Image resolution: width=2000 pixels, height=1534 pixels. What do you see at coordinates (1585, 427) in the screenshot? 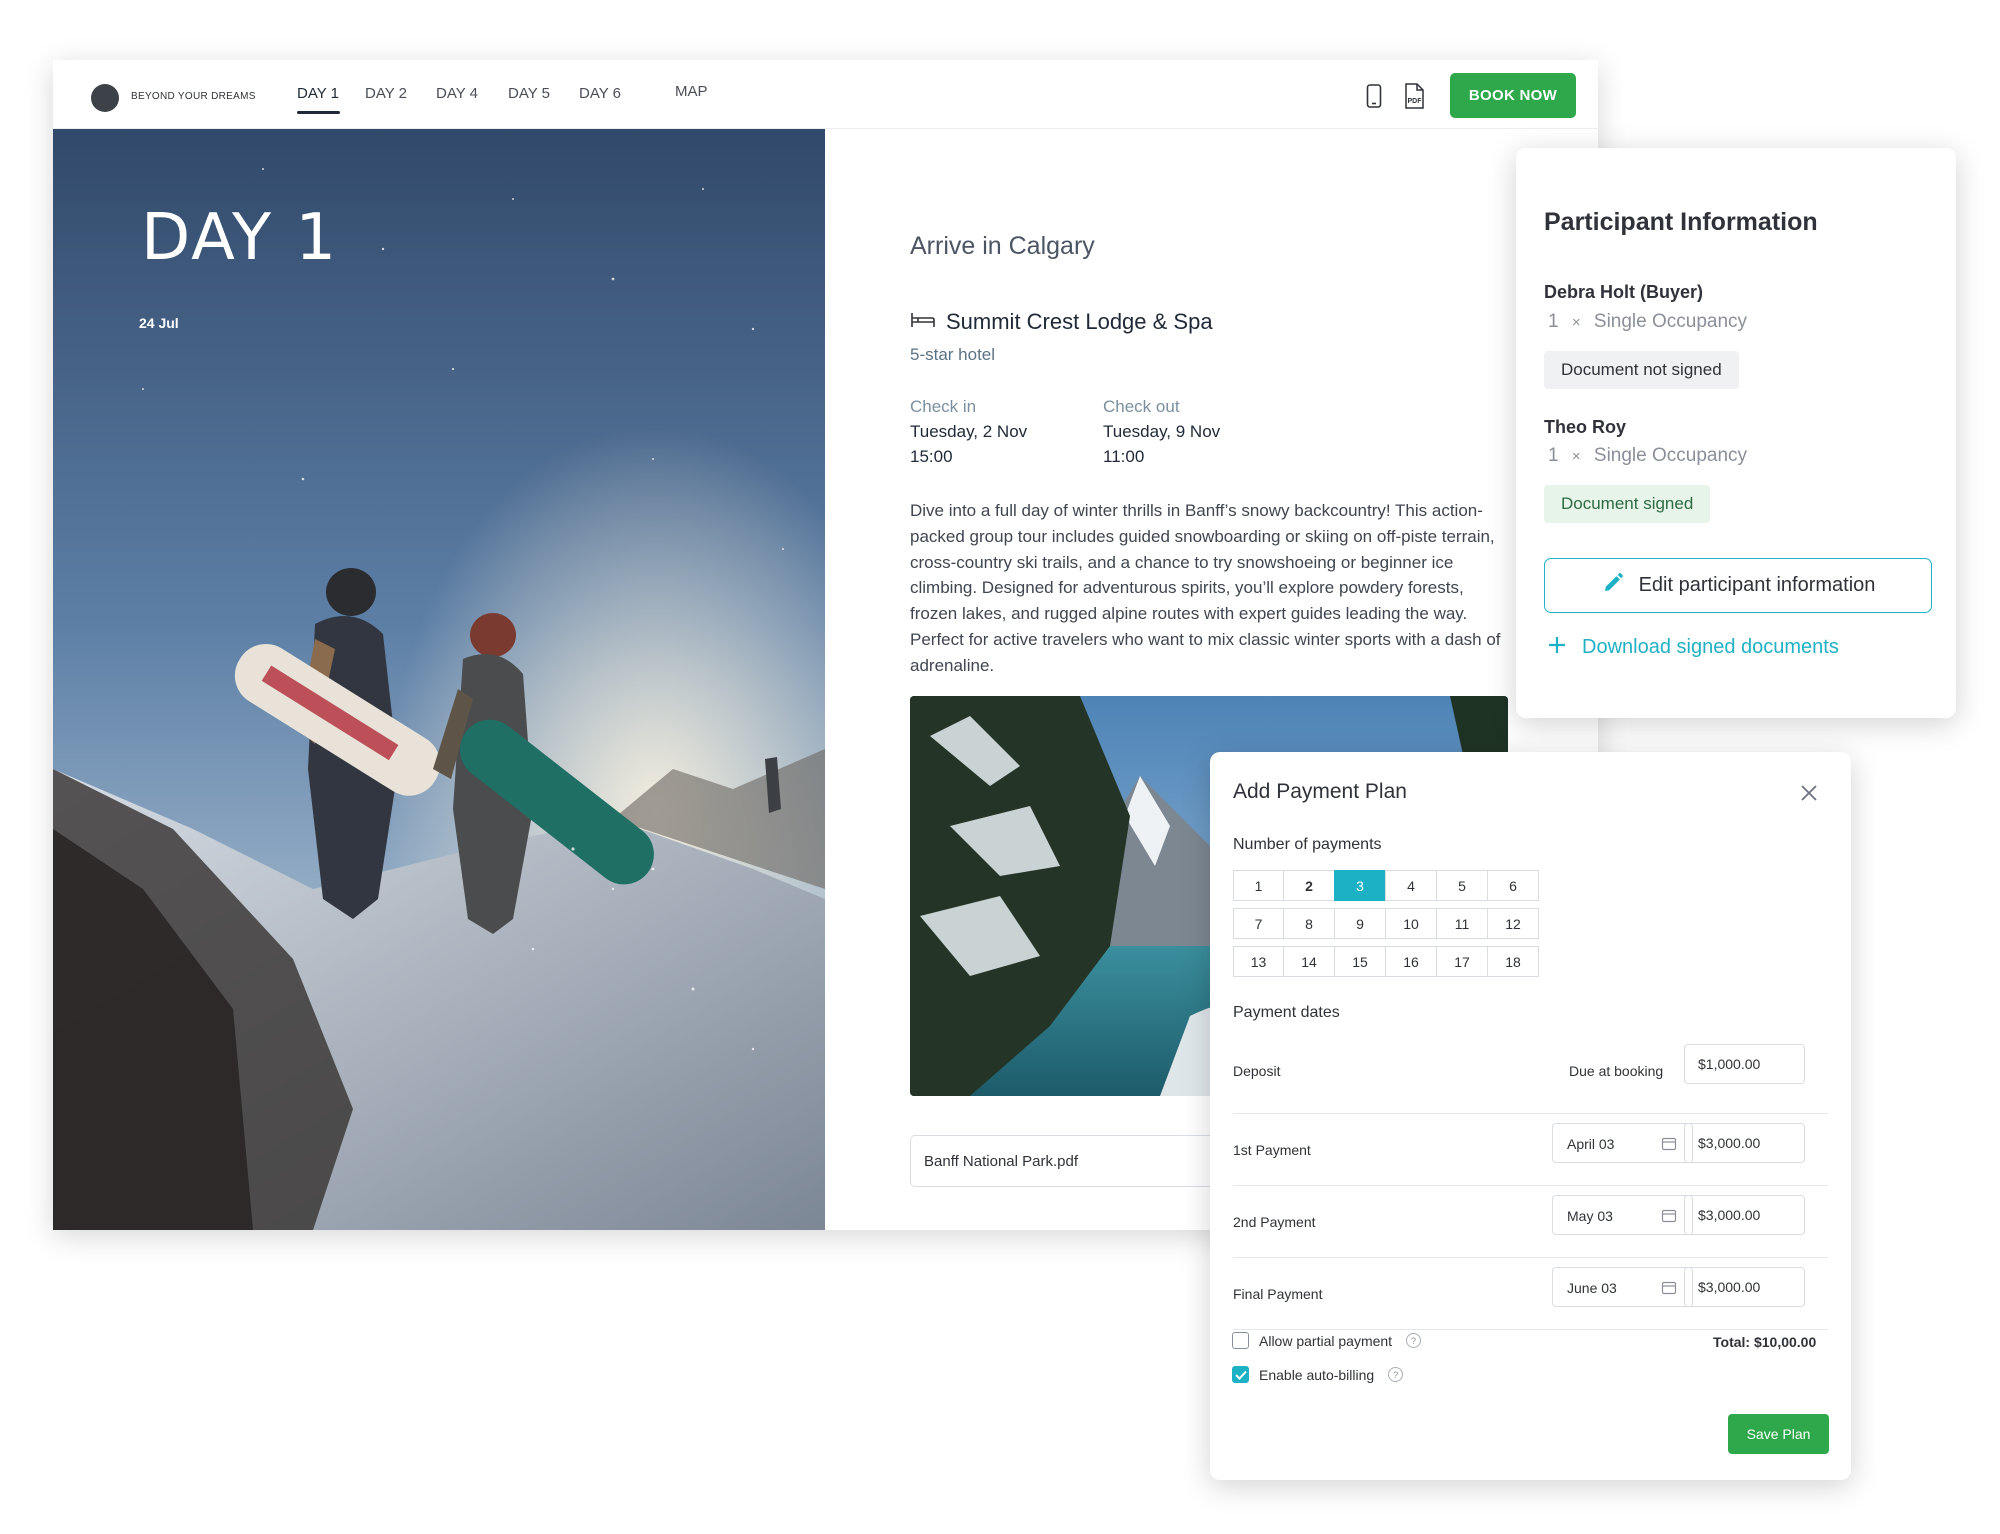
I see `participant-name: Theo Roy` at bounding box center [1585, 427].